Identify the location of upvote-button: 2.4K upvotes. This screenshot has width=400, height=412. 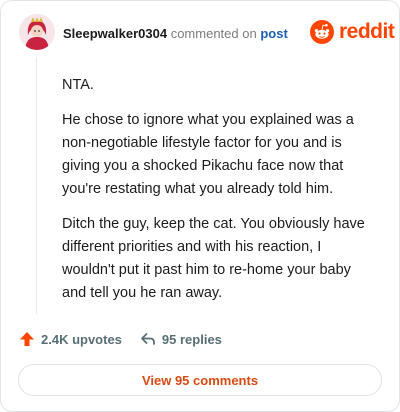
(70, 339).